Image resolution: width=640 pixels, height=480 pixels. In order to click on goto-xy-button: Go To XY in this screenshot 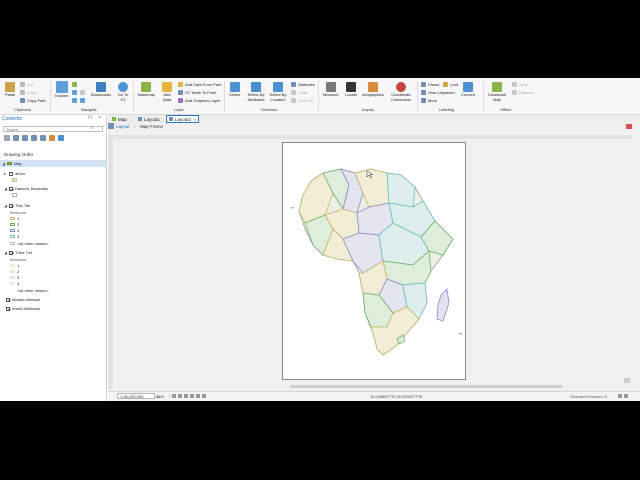, I will do `click(123, 92)`.